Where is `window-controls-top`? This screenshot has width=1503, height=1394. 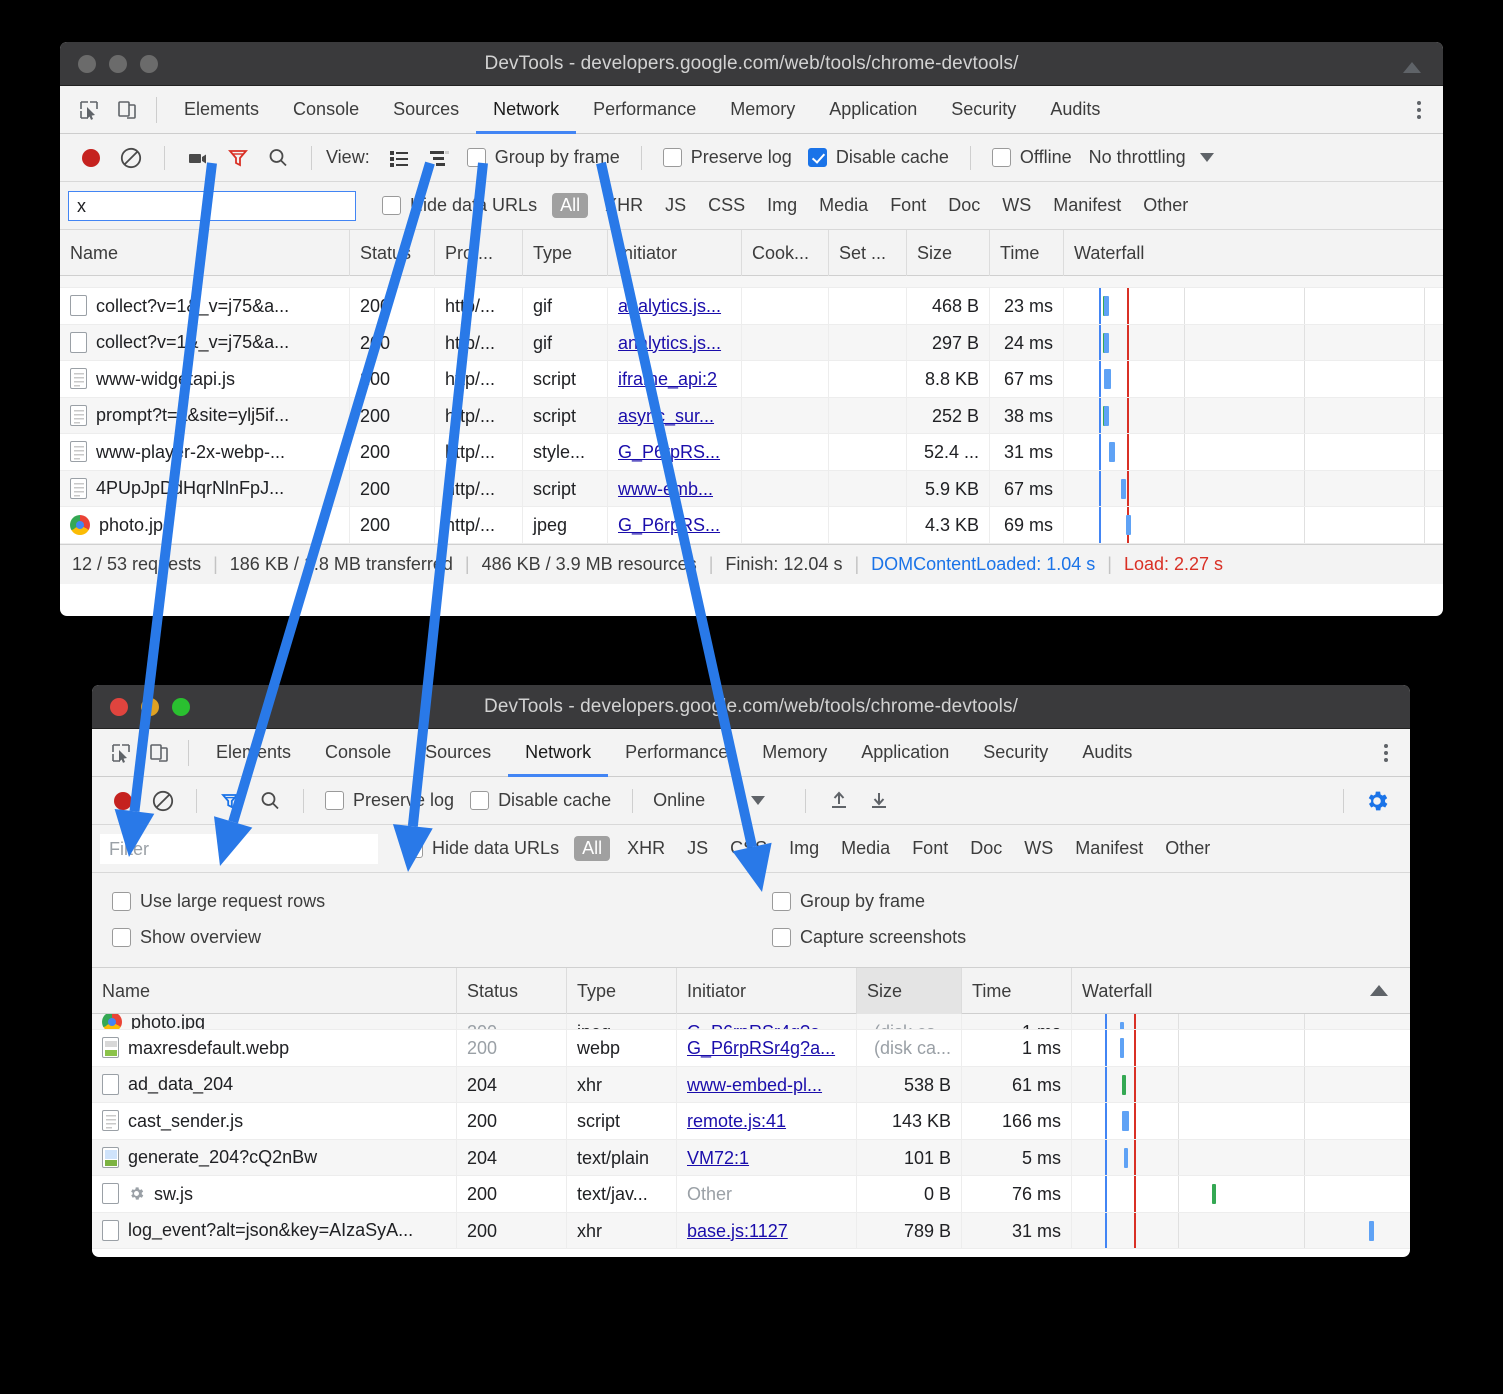 window-controls-top is located at coordinates (118, 63).